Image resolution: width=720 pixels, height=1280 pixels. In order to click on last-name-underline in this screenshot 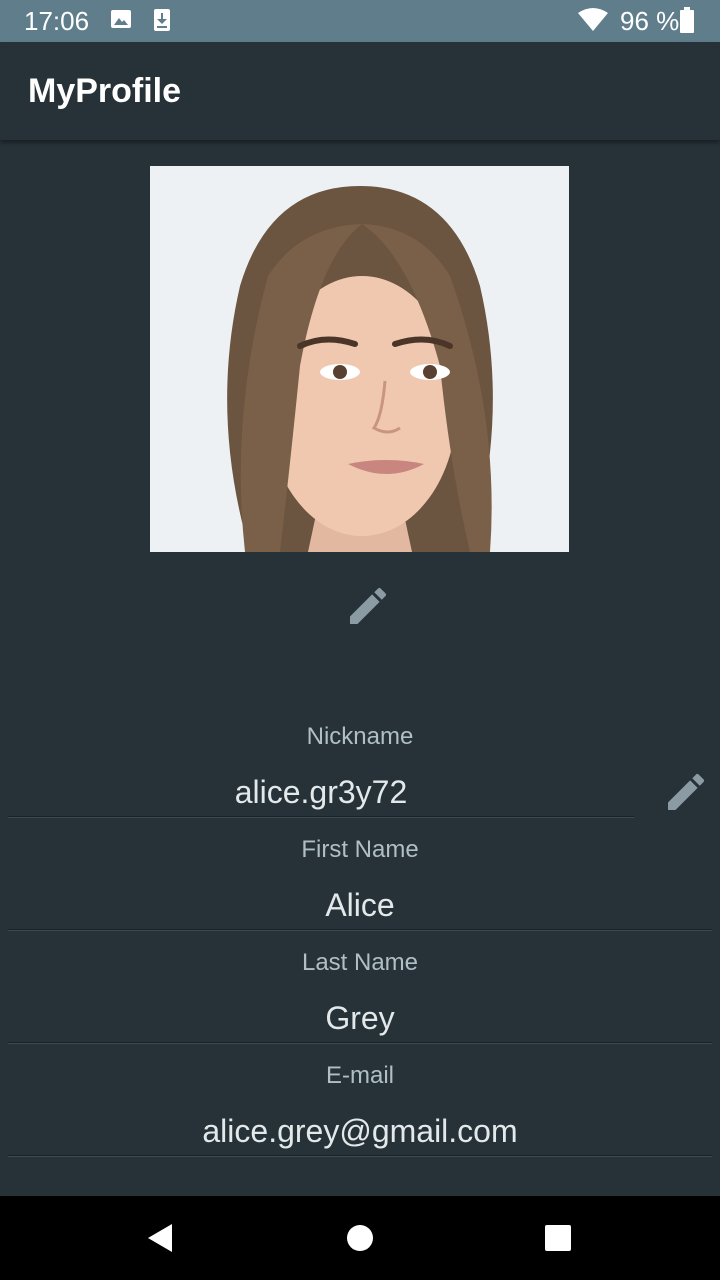, I will do `click(360, 1043)`.